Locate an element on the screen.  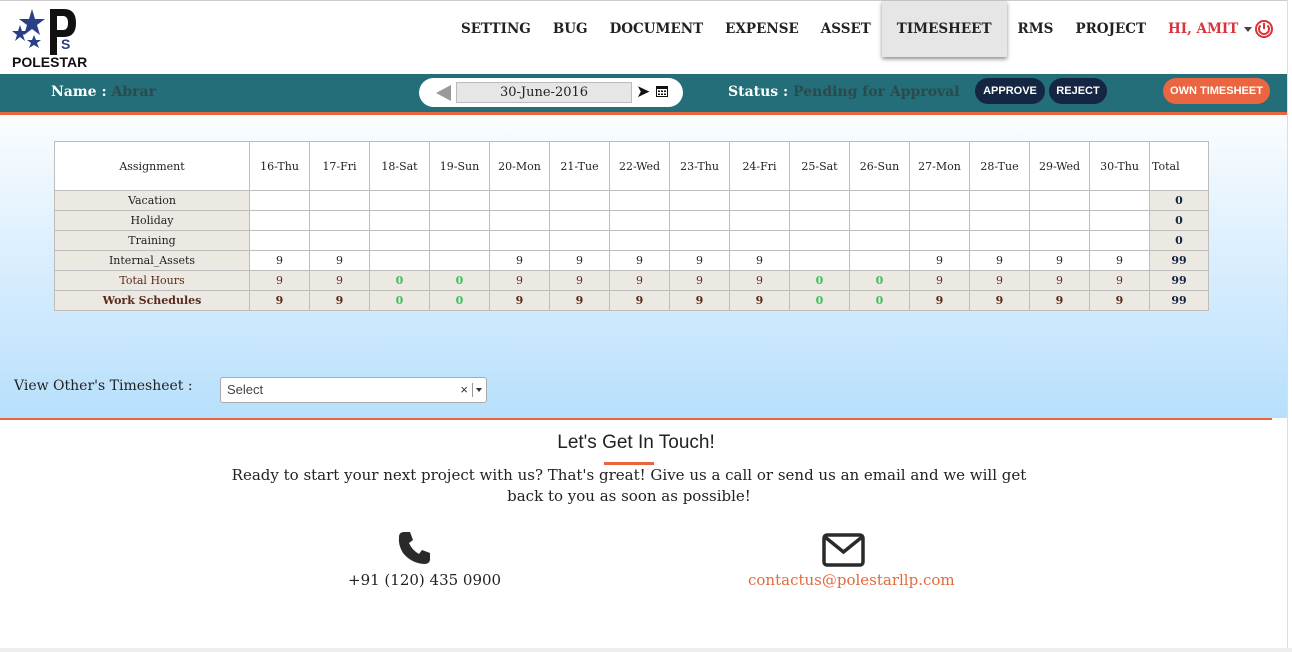
nav-asset: ASSET is located at coordinates (846, 29).